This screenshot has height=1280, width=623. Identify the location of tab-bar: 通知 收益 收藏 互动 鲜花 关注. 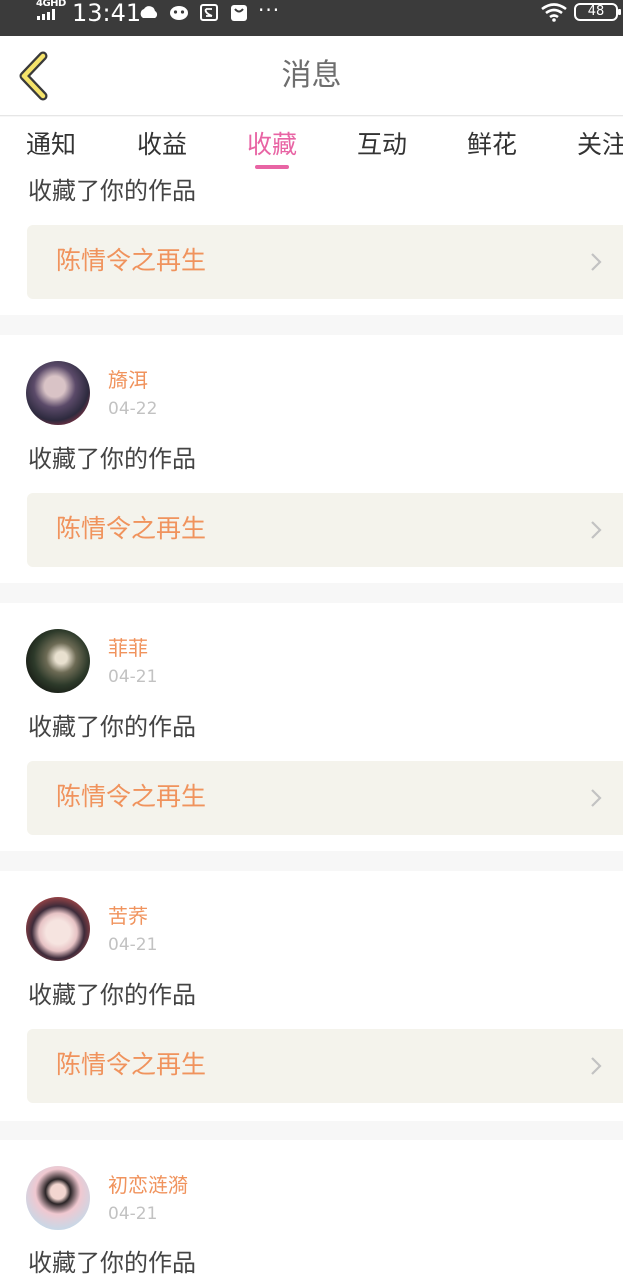
(311, 147).